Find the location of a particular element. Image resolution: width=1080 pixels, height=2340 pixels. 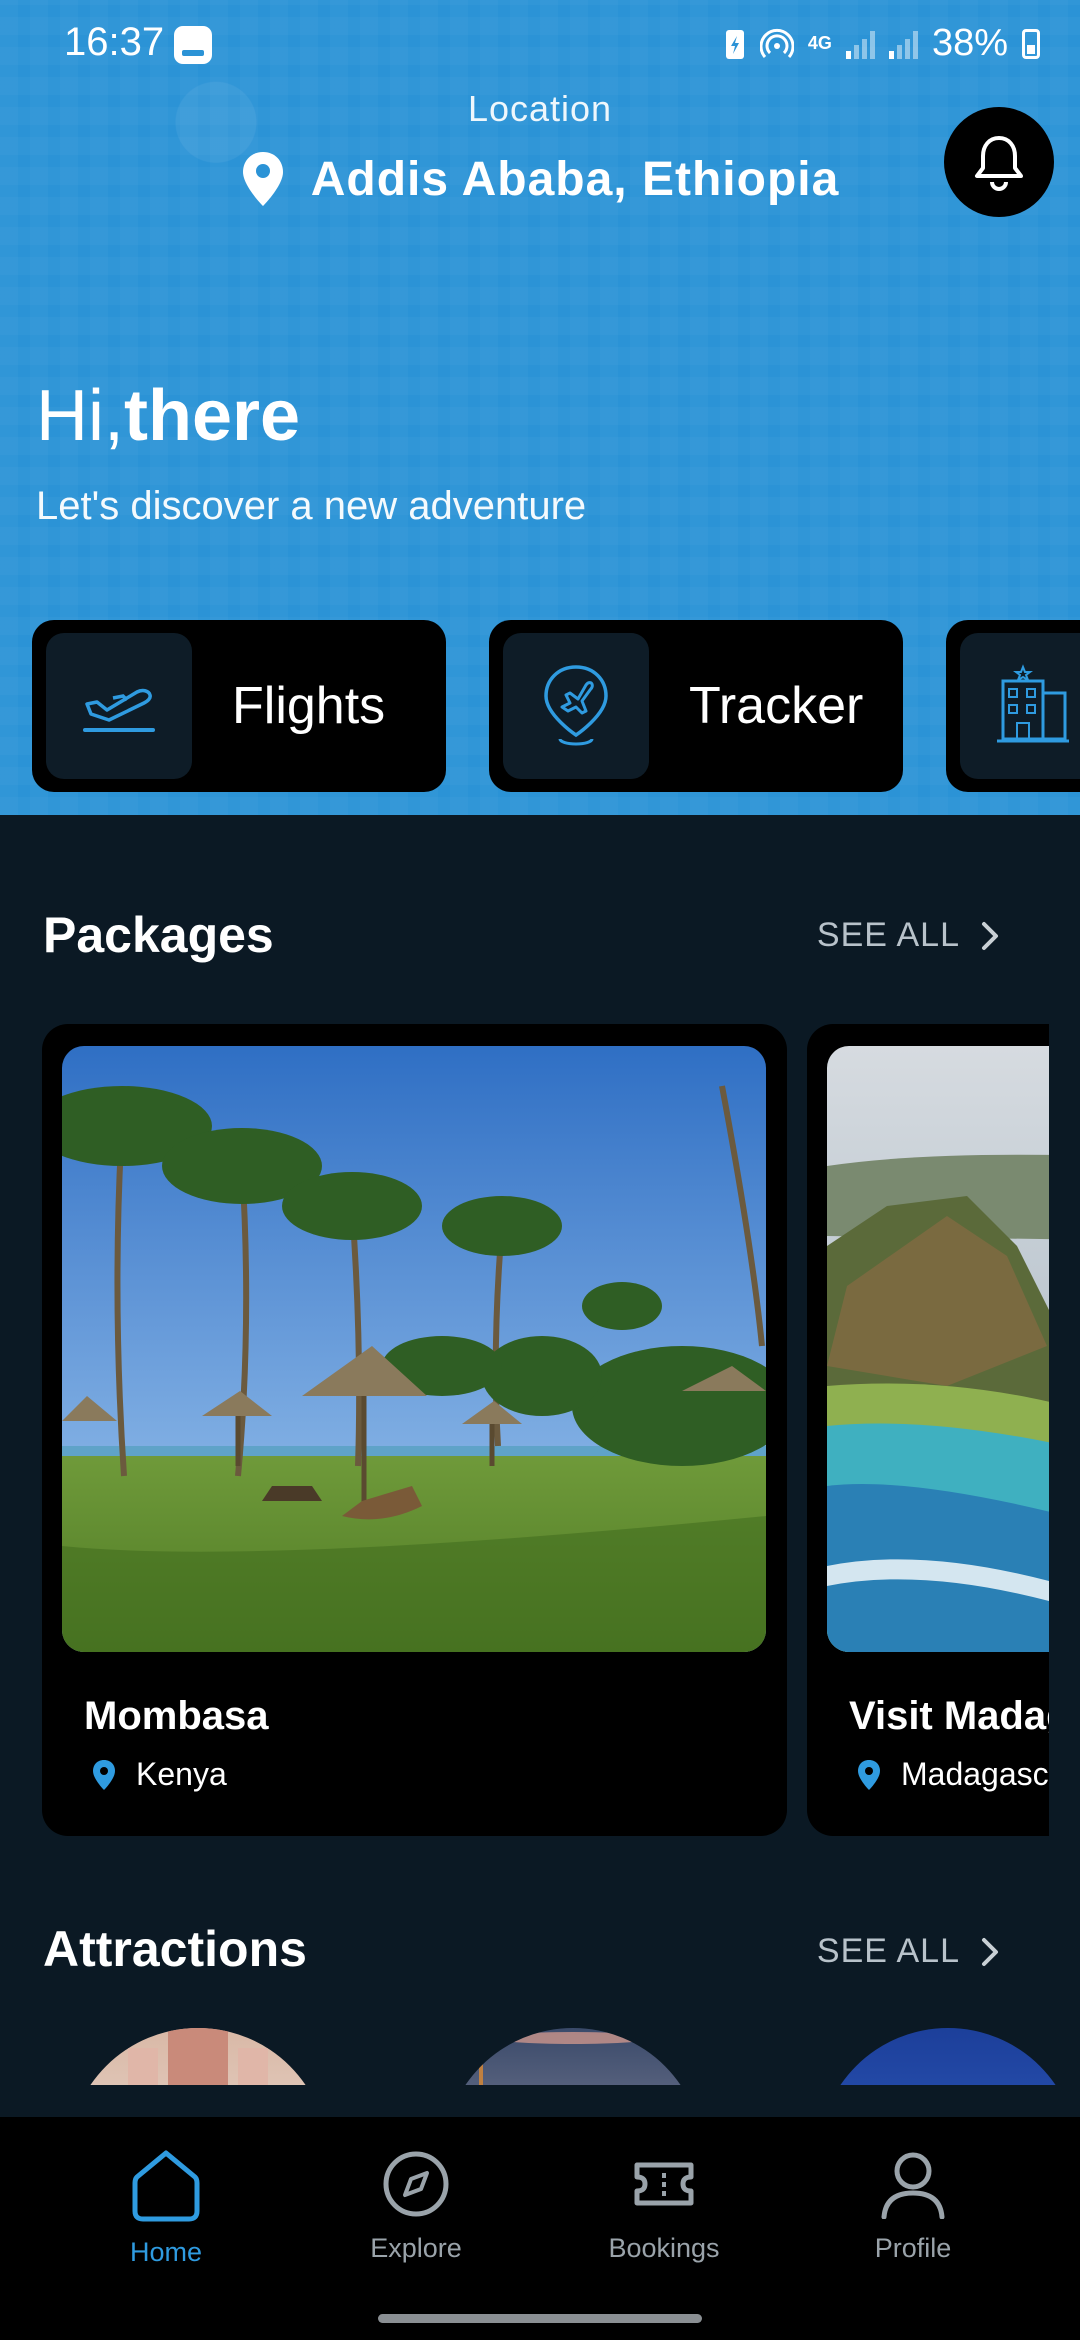

nav-profile: Profile is located at coordinates (913, 2206).